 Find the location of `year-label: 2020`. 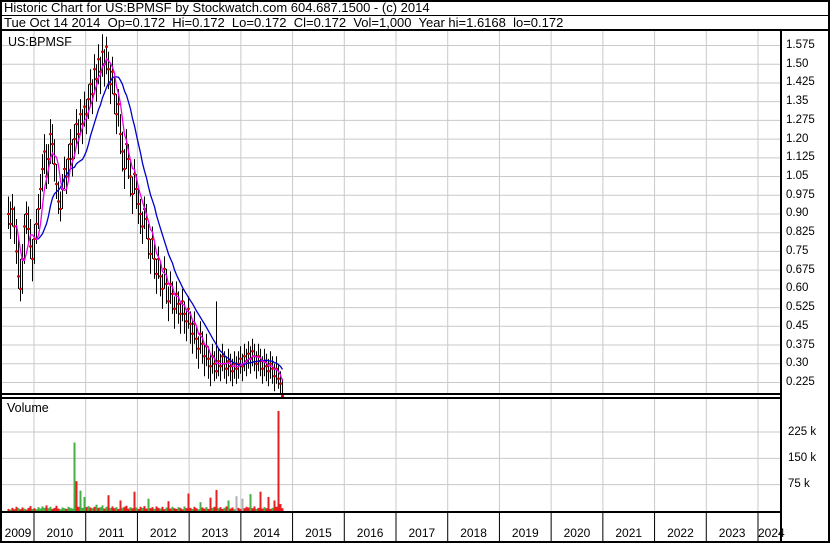

year-label: 2020 is located at coordinates (577, 533).